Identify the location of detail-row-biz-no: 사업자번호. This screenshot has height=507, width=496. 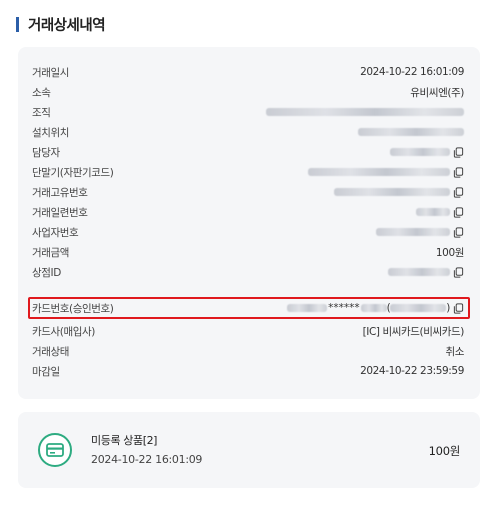
(248, 232).